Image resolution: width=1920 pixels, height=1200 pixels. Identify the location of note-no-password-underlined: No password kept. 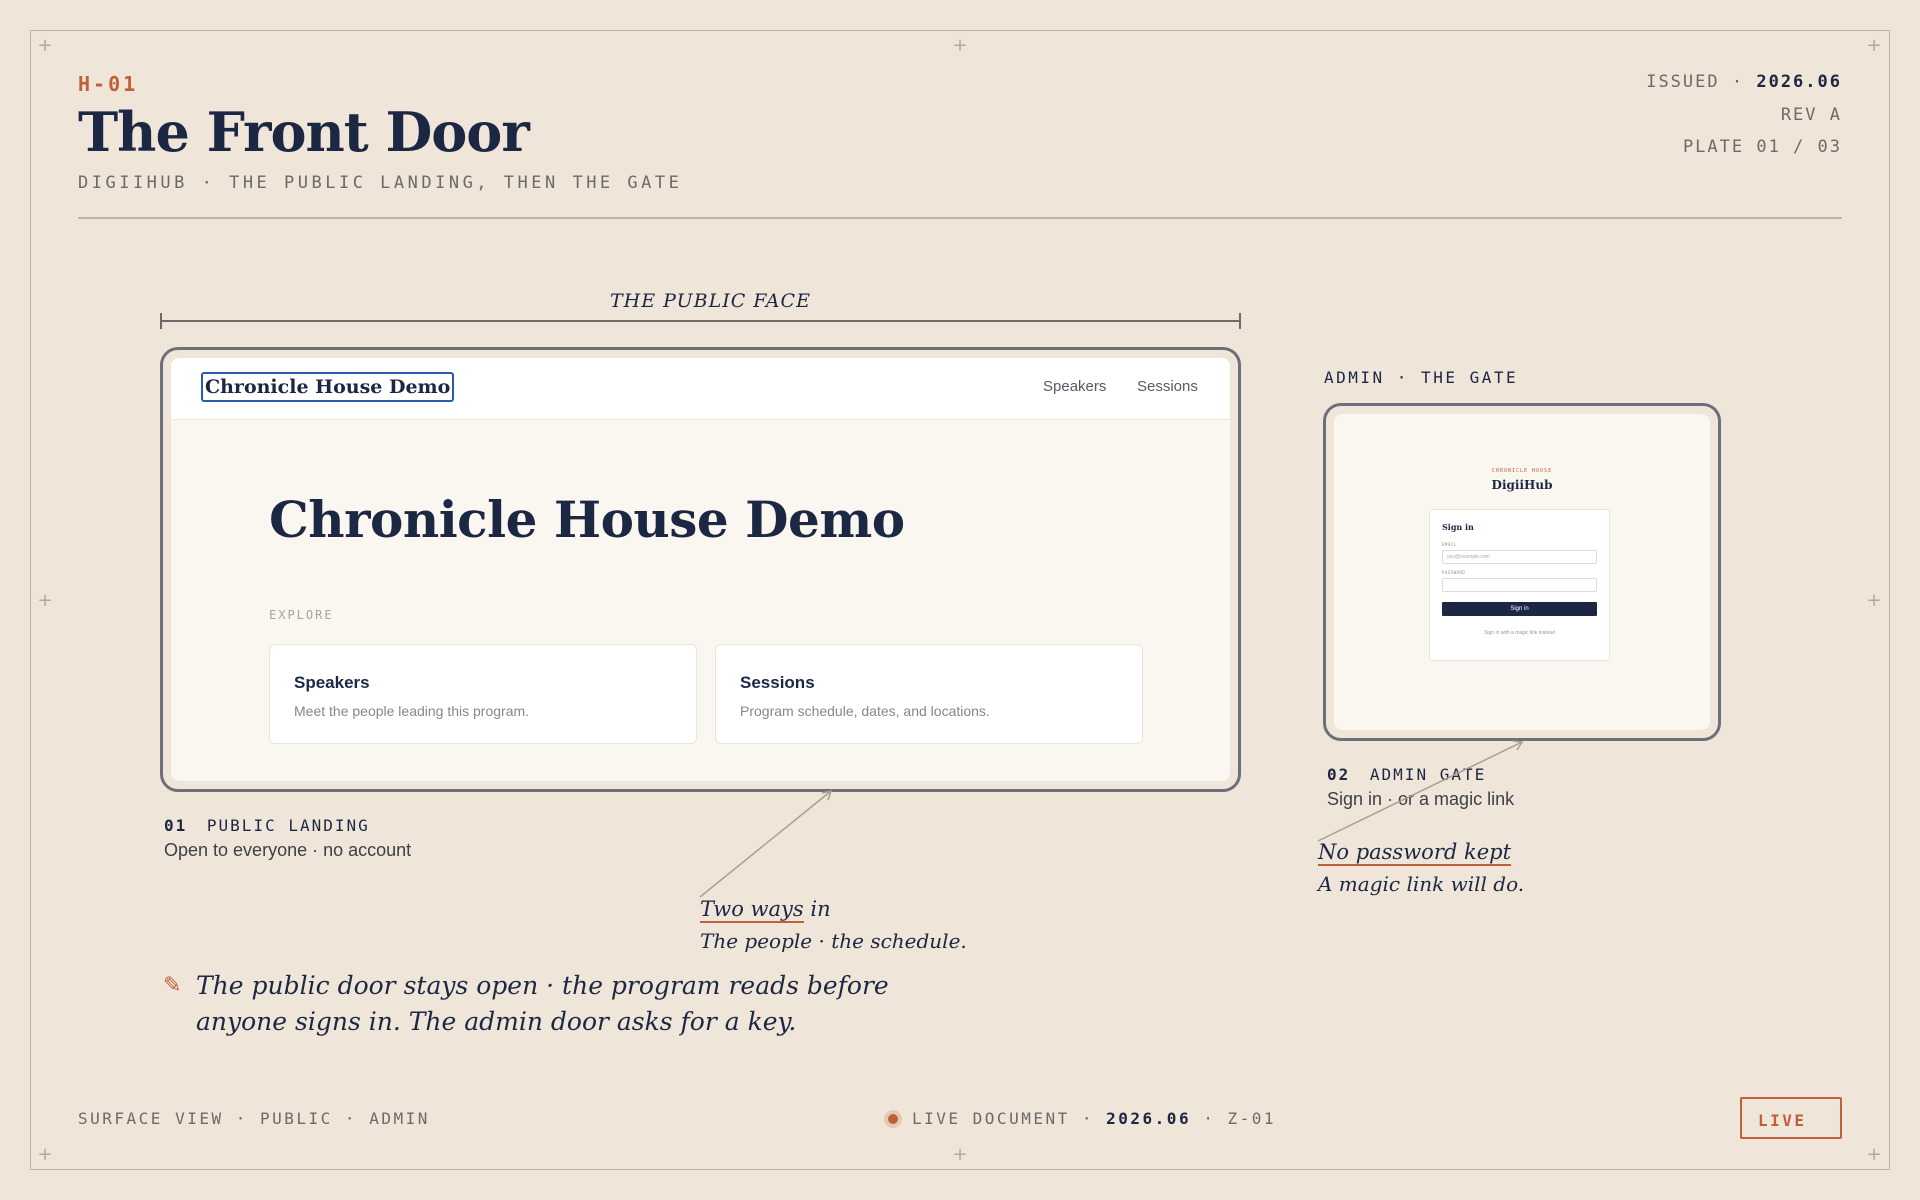
(1415, 853).